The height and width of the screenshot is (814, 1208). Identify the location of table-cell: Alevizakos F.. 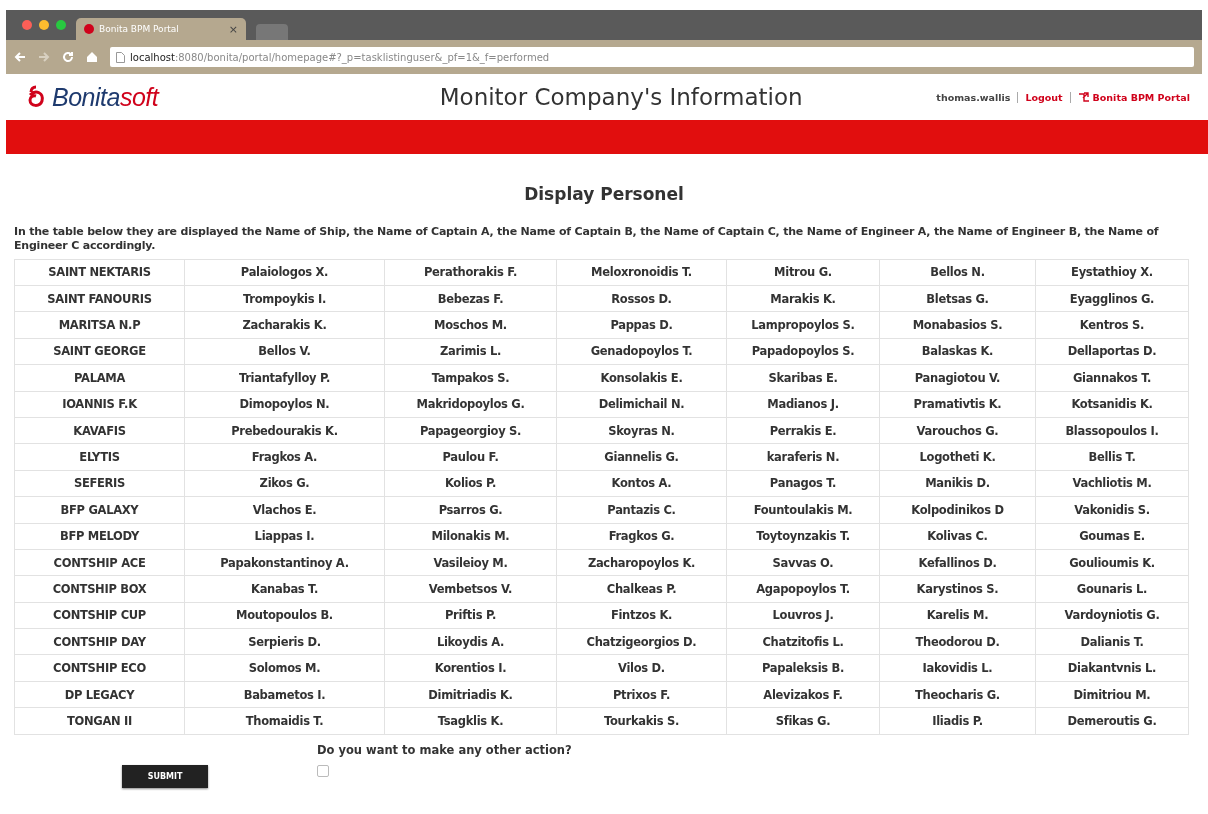
(803, 694).